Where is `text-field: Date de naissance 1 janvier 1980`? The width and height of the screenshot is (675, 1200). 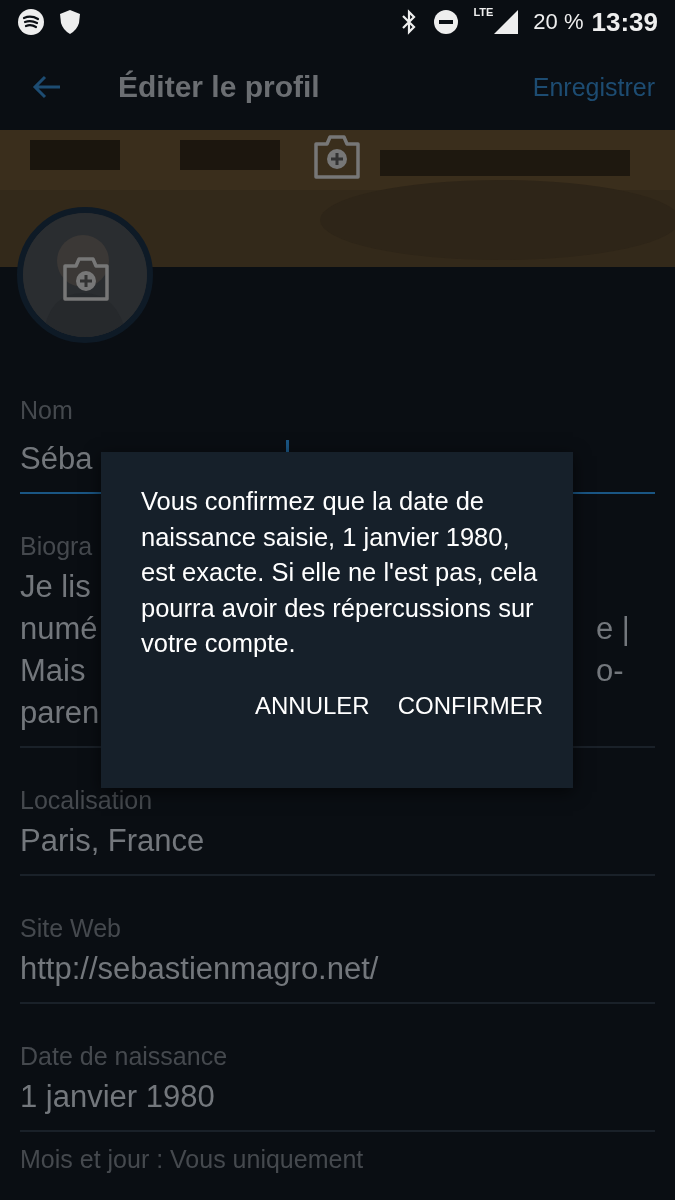
text-field: Date de naissance 1 janvier 1980 is located at coordinates (337, 1068).